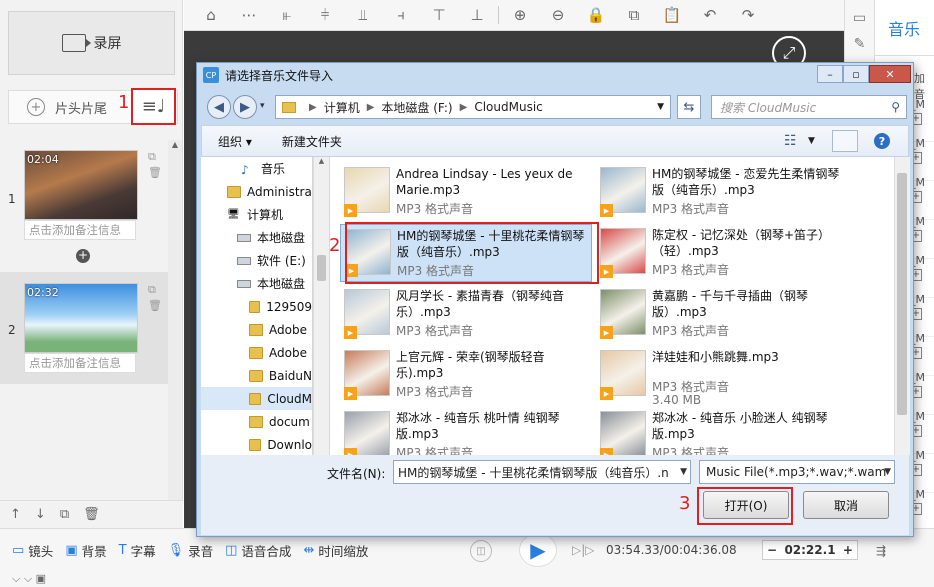  What do you see at coordinates (91, 43) in the screenshot?
I see `record-screen-button: 录屏` at bounding box center [91, 43].